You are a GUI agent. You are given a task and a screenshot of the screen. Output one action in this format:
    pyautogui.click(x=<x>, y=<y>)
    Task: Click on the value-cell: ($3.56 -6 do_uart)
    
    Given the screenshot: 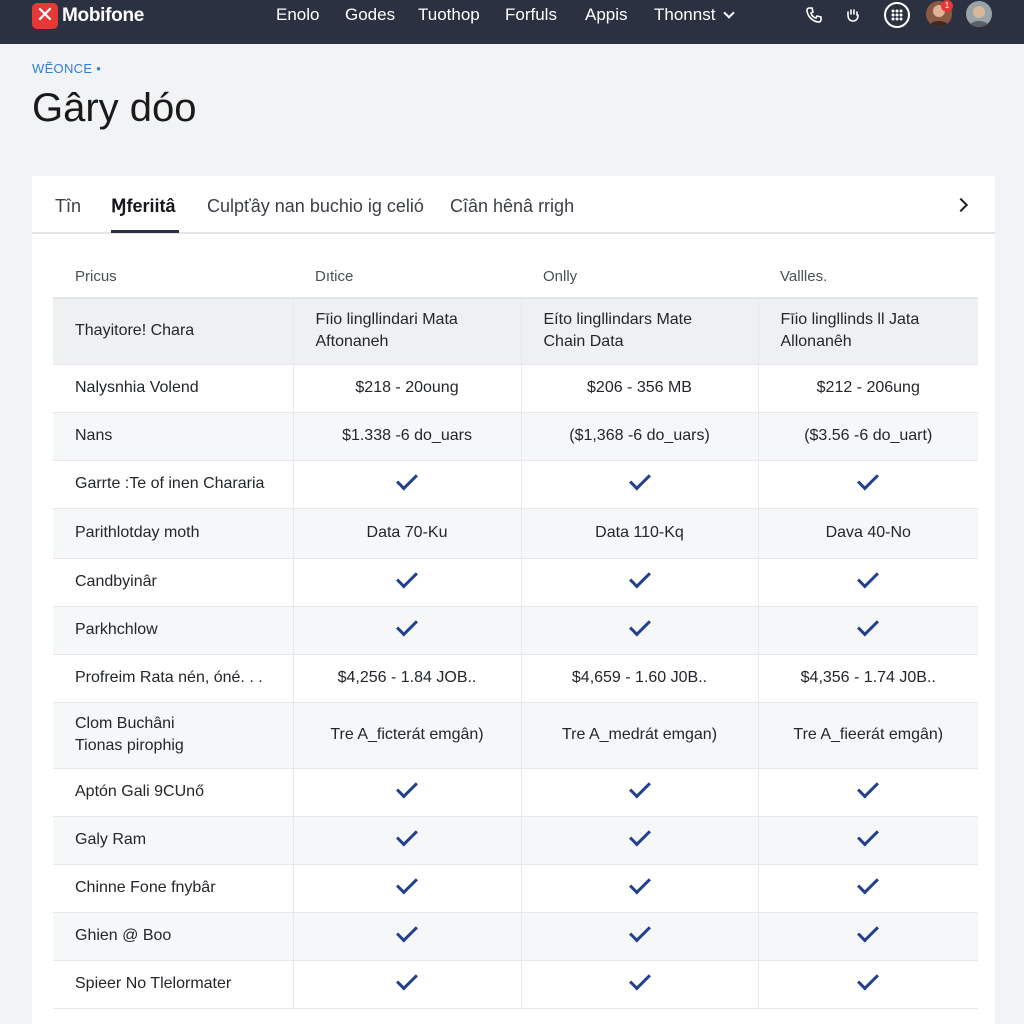 What is the action you would take?
    pyautogui.click(x=867, y=436)
    